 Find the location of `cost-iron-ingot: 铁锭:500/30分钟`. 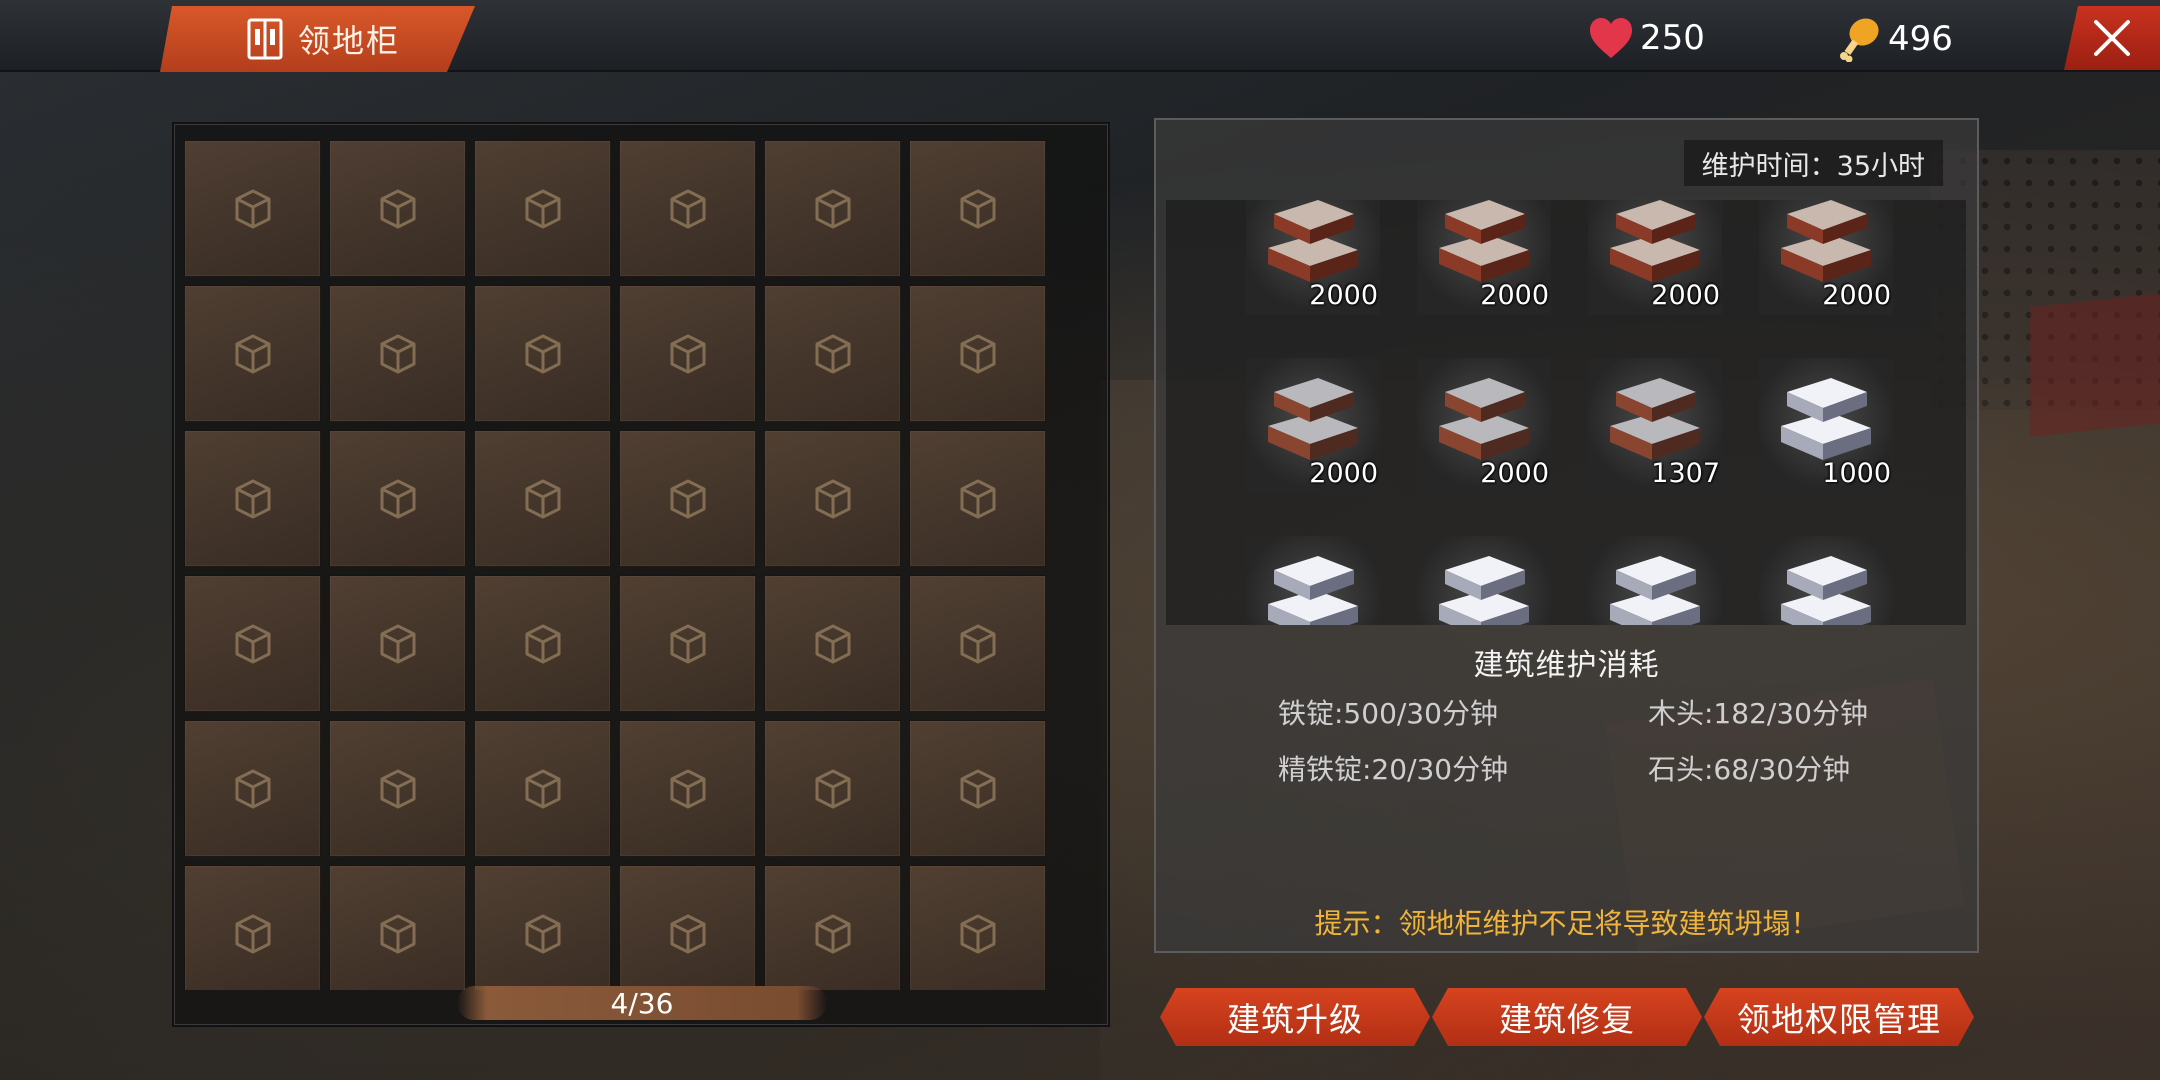

cost-iron-ingot: 铁锭:500/30分钟 is located at coordinates (1388, 713).